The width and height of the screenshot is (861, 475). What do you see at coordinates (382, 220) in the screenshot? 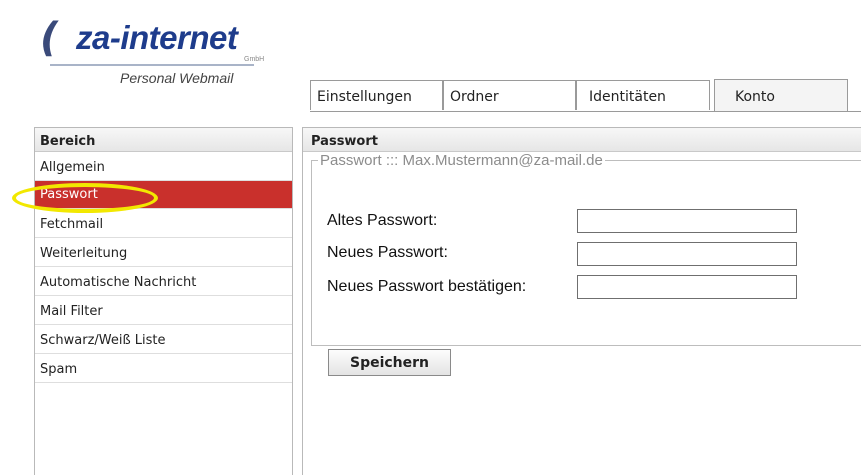
I see `old-password-label: Altes Passwort:` at bounding box center [382, 220].